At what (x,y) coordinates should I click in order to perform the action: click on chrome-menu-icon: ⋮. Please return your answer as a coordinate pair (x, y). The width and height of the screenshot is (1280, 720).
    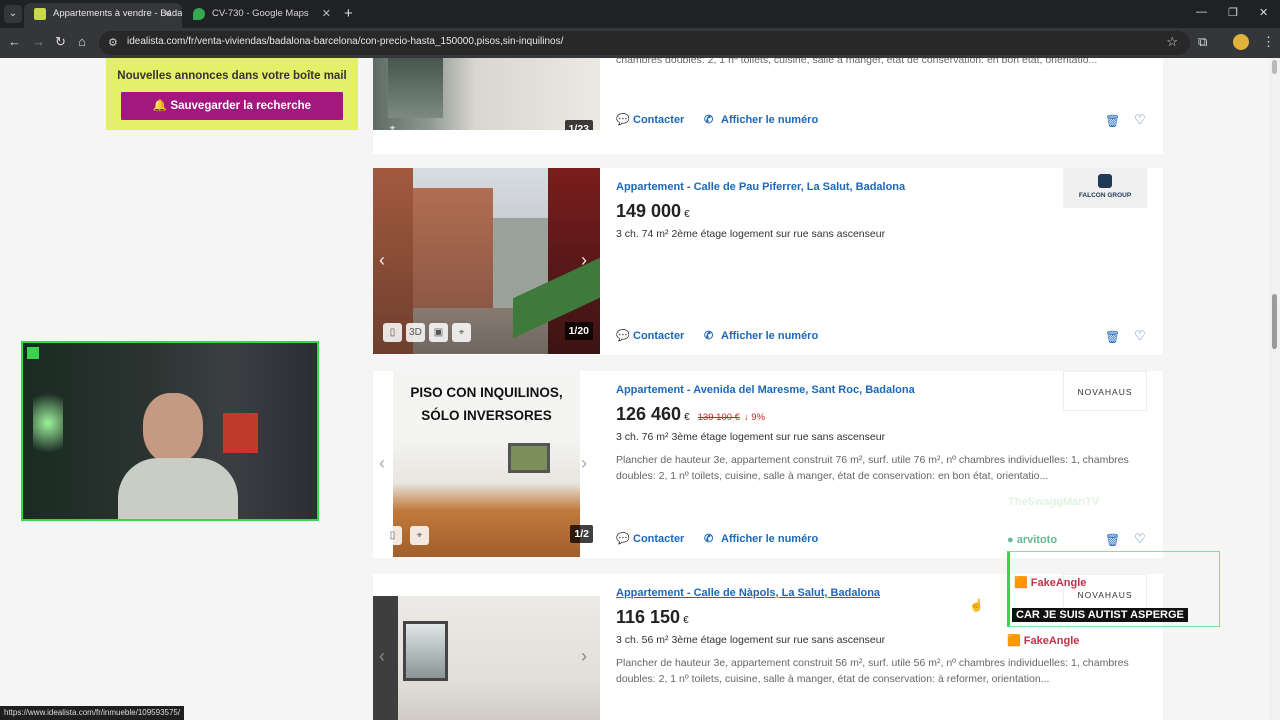
    Looking at the image, I should click on (1268, 42).